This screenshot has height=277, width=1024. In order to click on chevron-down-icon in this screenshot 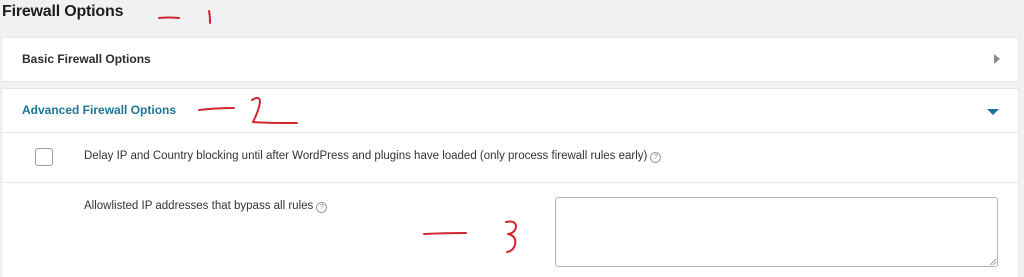, I will do `click(993, 112)`.